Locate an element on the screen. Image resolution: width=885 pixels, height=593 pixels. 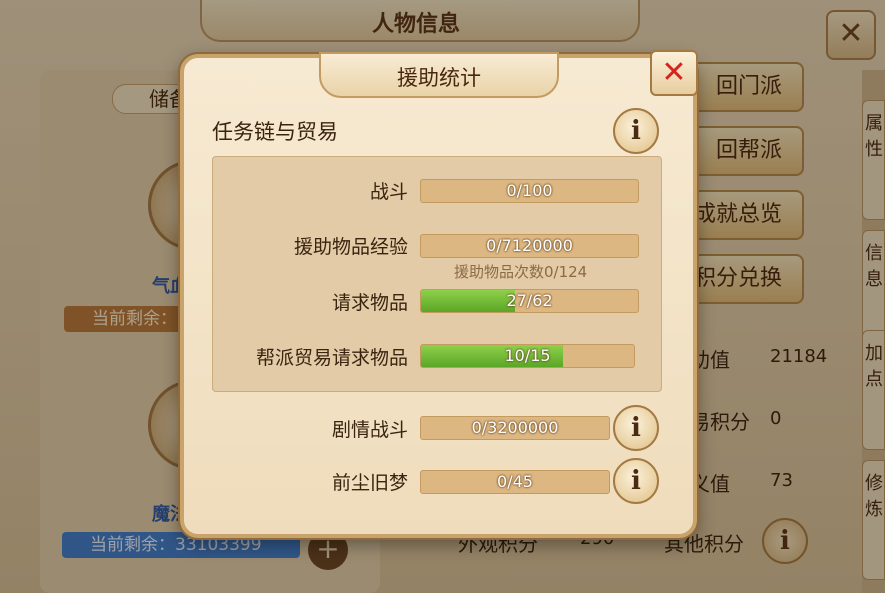
progress-text: 0/100 is located at coordinates (529, 190).